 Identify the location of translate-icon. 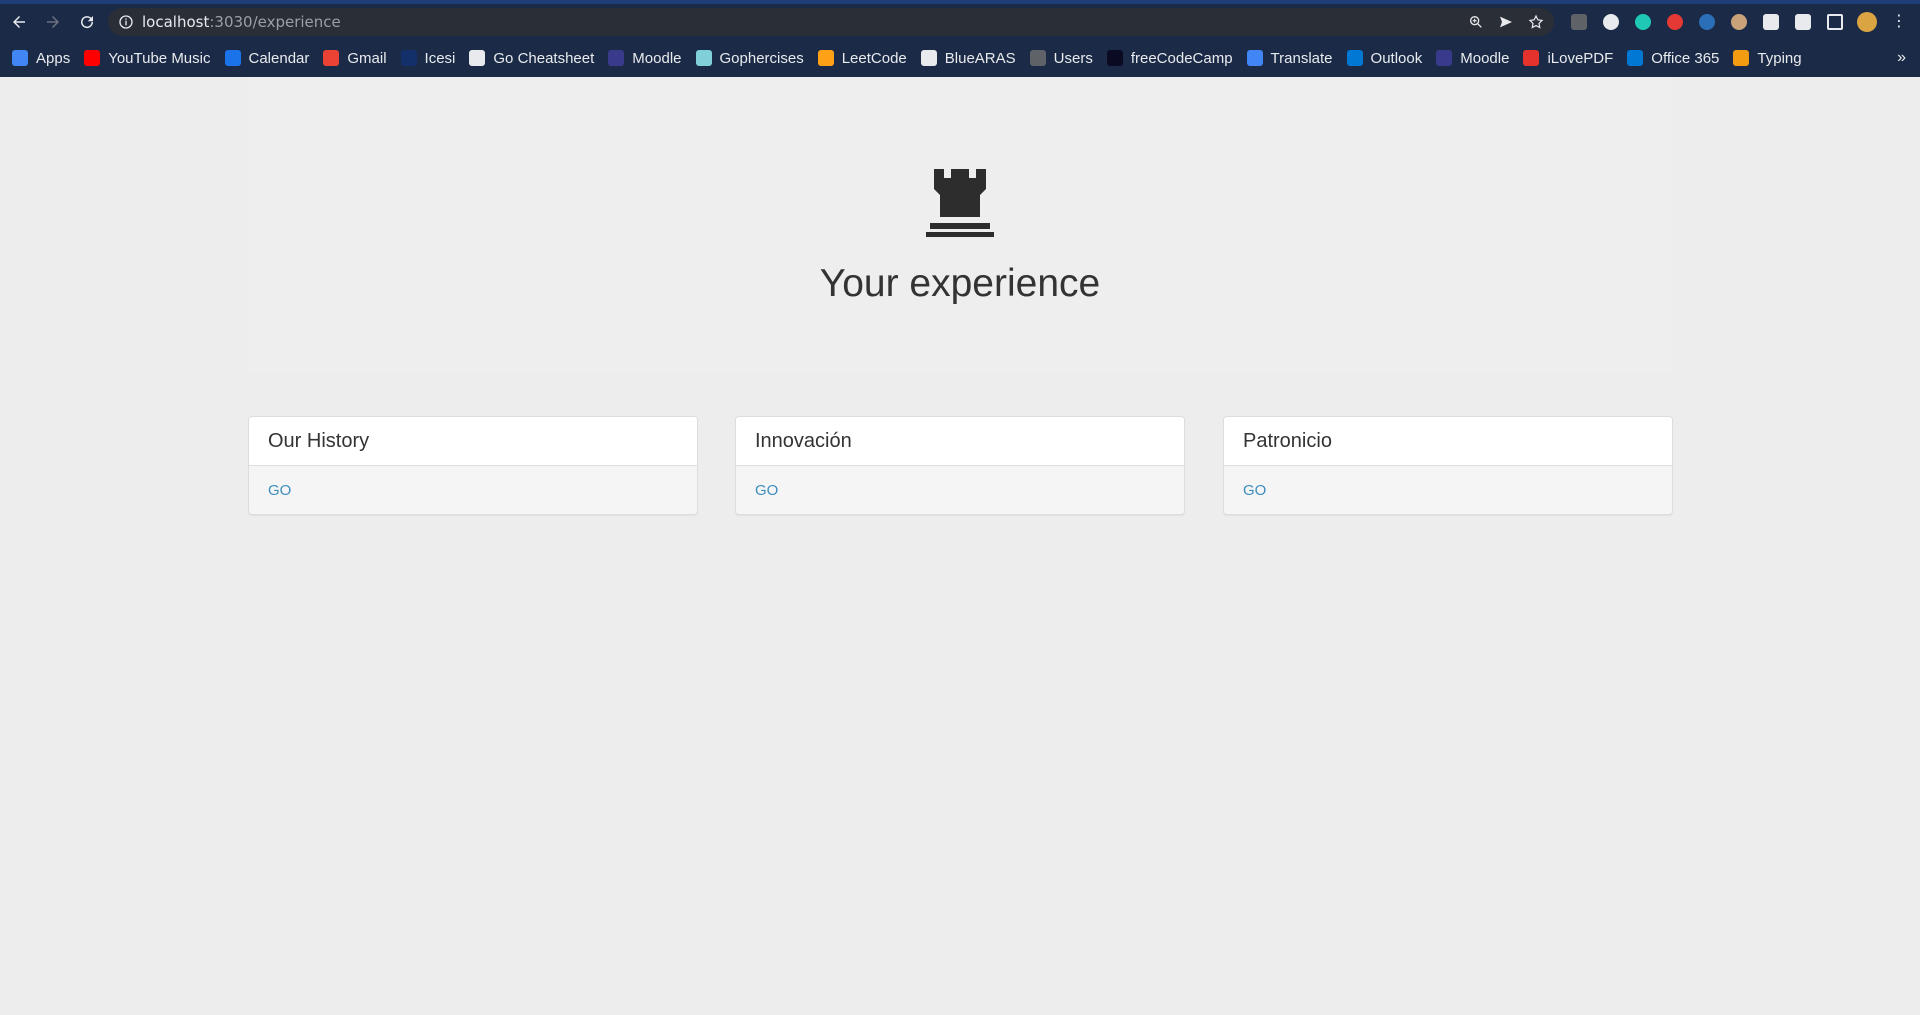
(1254, 58).